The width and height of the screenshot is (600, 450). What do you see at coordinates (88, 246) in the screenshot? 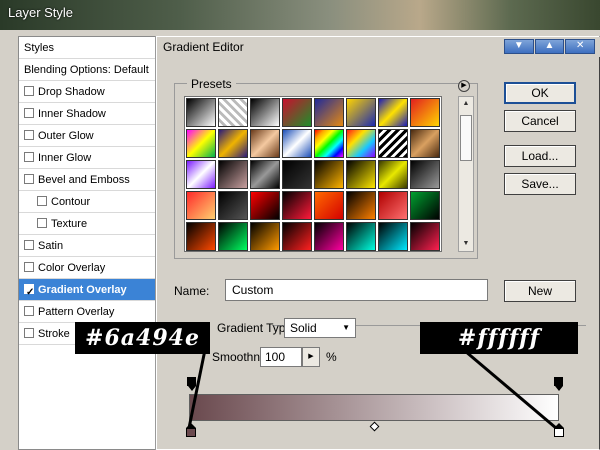
I see `style-item: Satin` at bounding box center [88, 246].